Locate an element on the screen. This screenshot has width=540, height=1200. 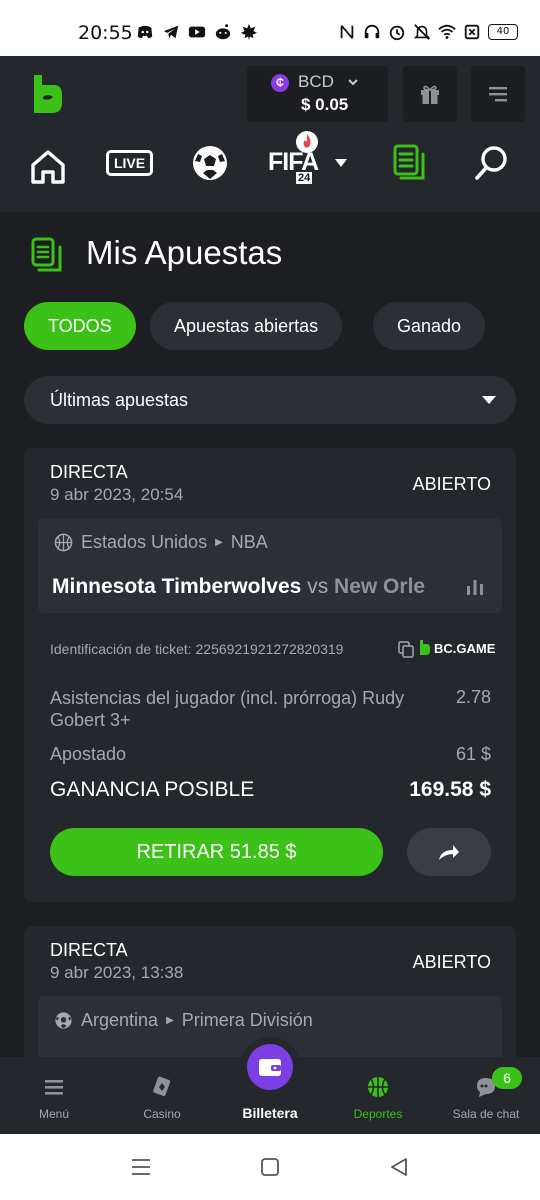
currency-name: BCD is located at coordinates (316, 81).